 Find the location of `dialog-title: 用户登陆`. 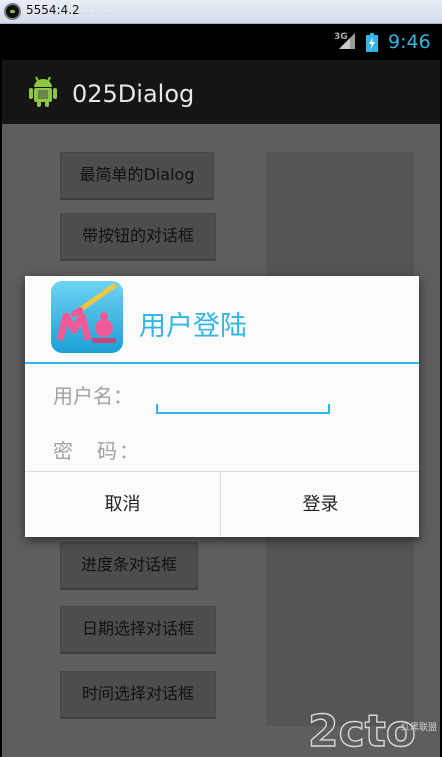

dialog-title: 用户登陆 is located at coordinates (193, 326).